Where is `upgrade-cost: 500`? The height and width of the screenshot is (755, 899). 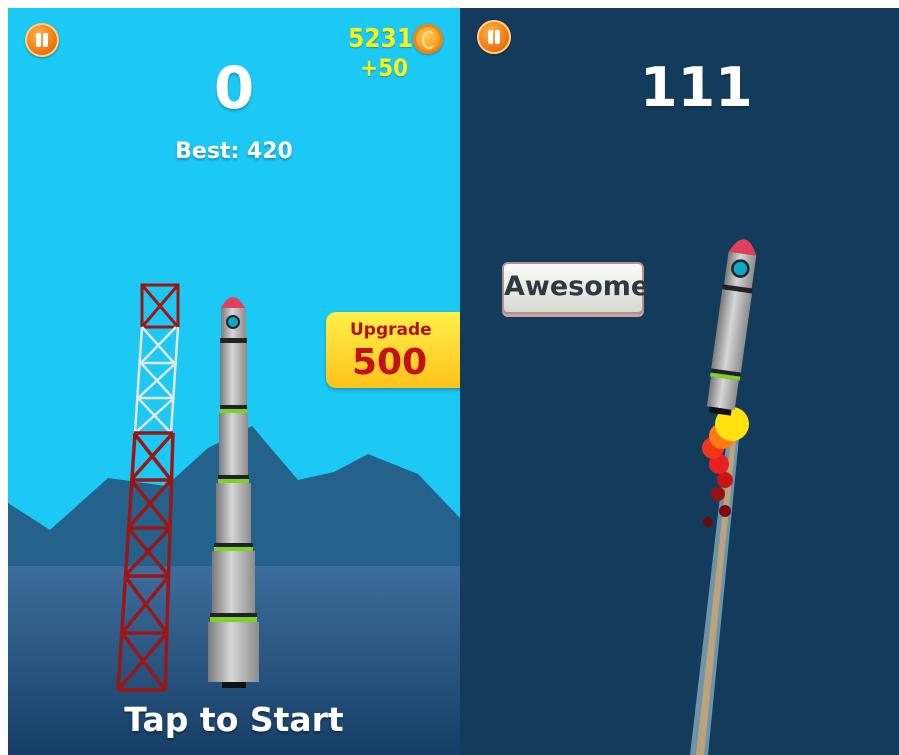 upgrade-cost: 500 is located at coordinates (390, 362).